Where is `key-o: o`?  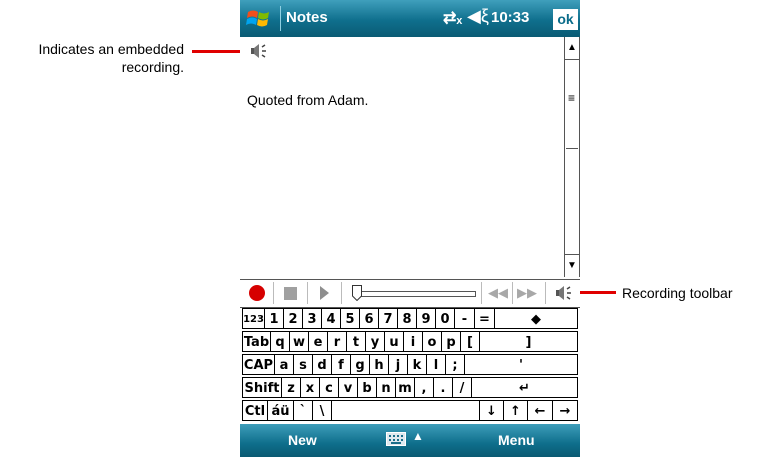 key-o: o is located at coordinates (431, 341).